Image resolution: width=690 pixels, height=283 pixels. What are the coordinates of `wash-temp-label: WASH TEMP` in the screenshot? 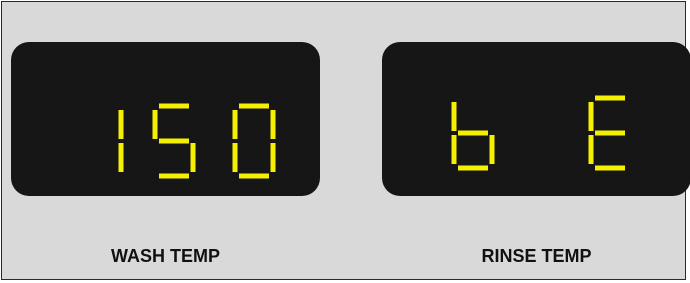 It's located at (165, 256).